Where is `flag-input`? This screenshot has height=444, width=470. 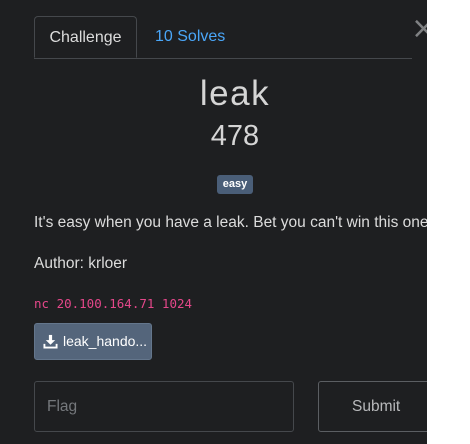
flag-input is located at coordinates (164, 406).